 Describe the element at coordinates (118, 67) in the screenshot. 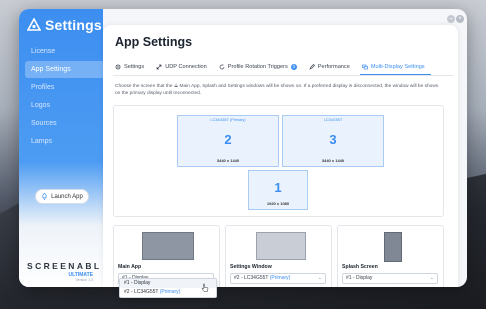

I see `gear-icon` at that location.